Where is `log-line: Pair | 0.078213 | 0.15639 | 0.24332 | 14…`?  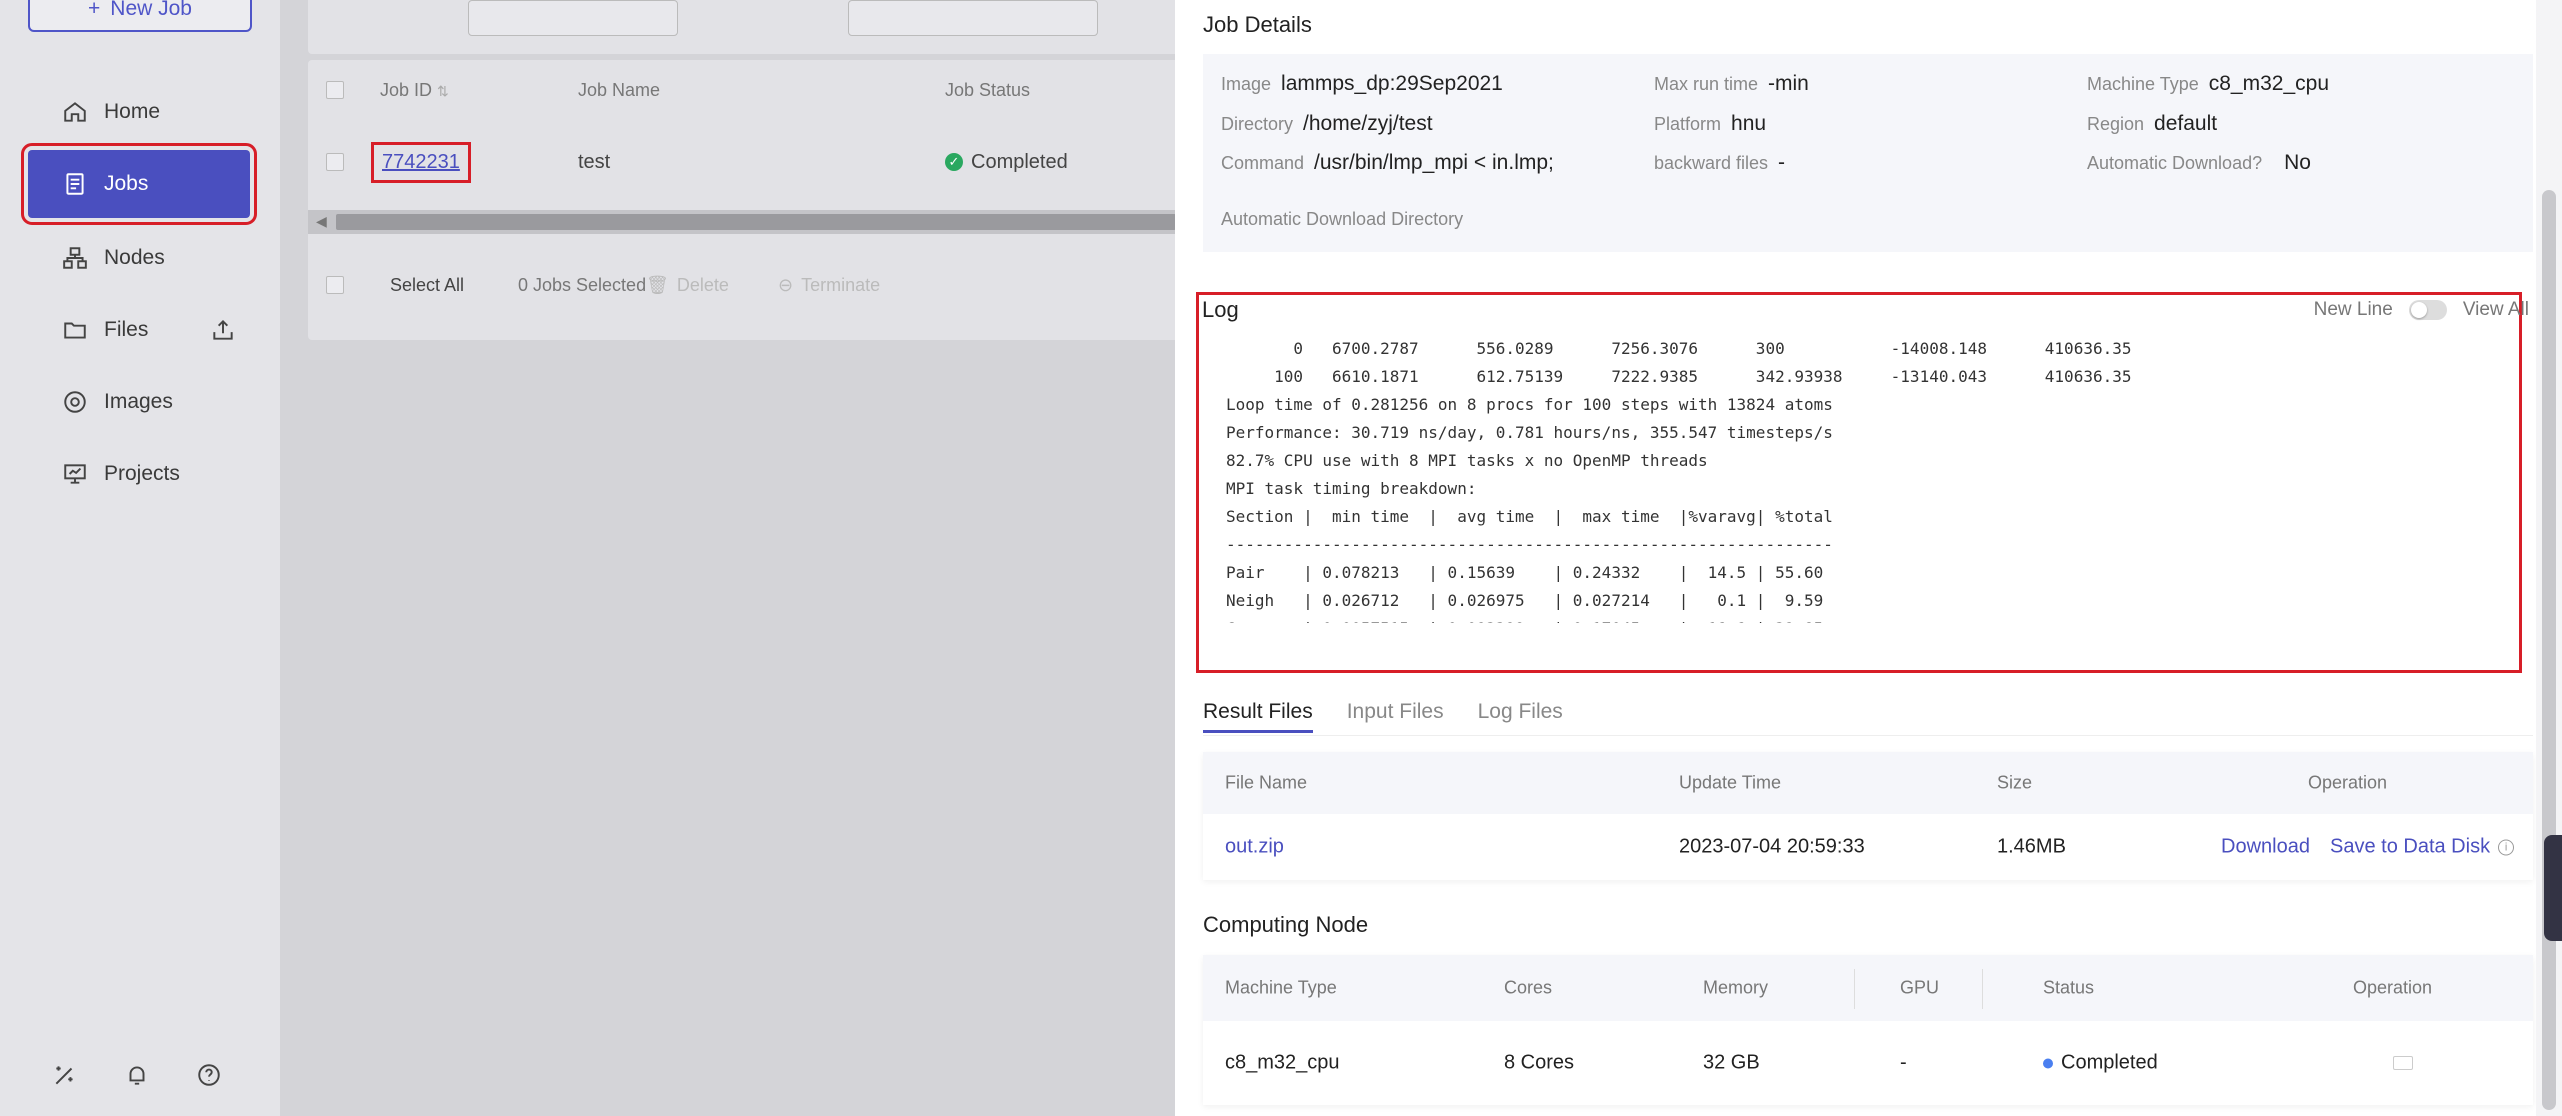
log-line: Pair | 0.078213 | 0.15639 | 0.24332 | 14… is located at coordinates (1525, 572).